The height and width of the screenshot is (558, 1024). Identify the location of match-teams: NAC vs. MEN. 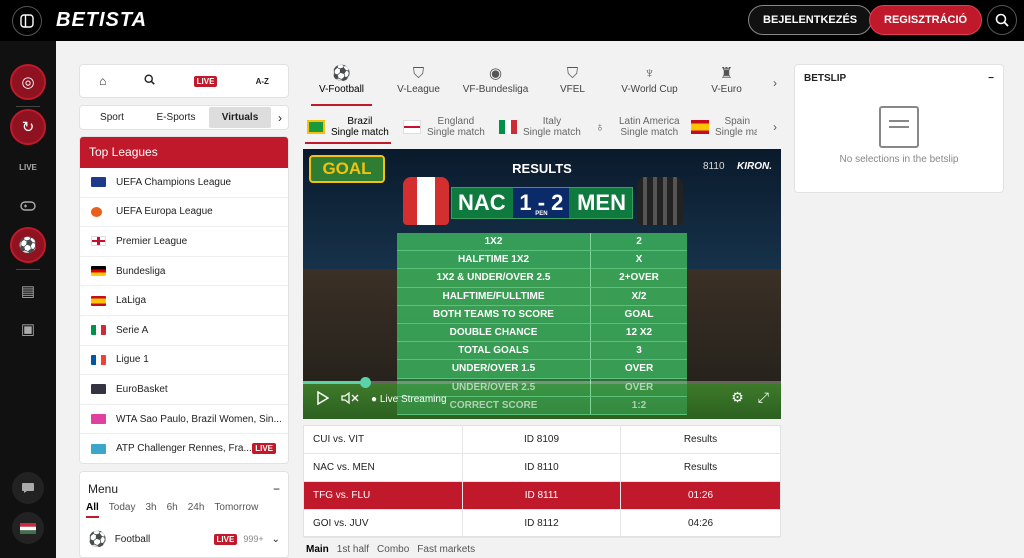
(383, 467).